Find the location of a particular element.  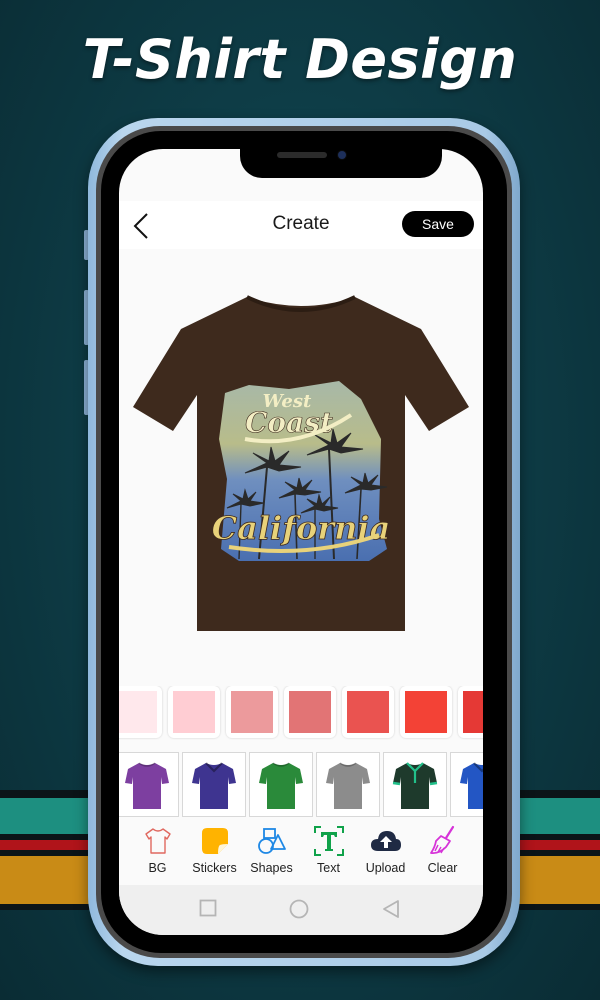

tool-label: BG is located at coordinates (157, 868).